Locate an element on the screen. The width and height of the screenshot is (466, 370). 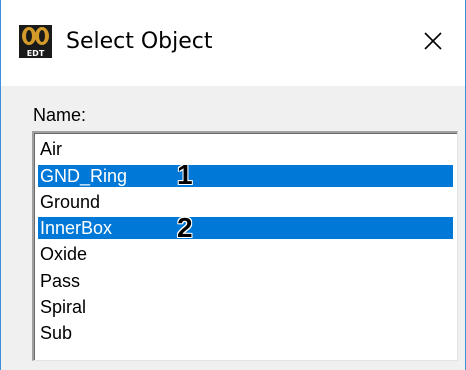
annotation-badge-1: 1 is located at coordinates (185, 174).